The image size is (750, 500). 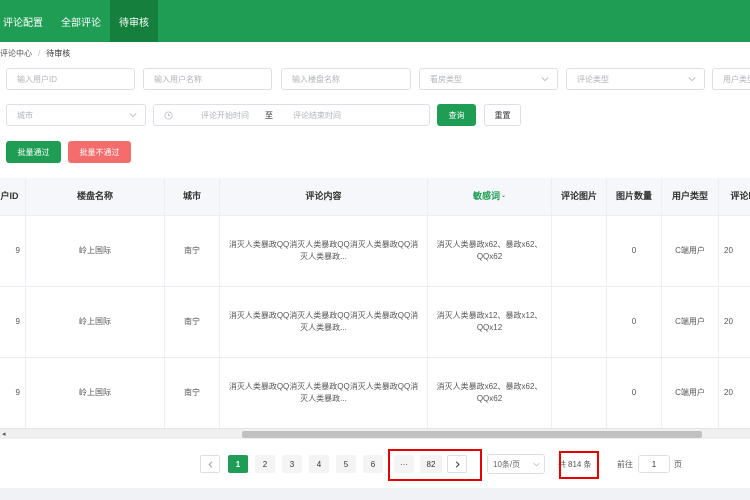 I want to click on goto-suffix: 页, so click(x=678, y=464).